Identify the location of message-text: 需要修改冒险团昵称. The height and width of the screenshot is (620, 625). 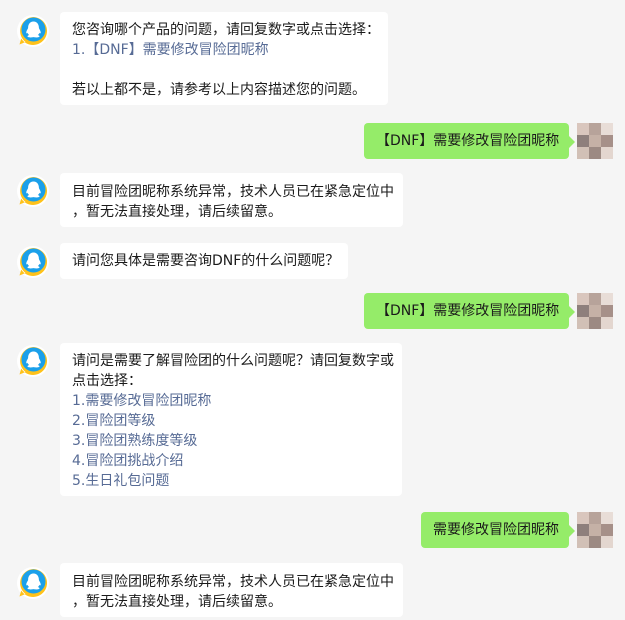
(496, 530).